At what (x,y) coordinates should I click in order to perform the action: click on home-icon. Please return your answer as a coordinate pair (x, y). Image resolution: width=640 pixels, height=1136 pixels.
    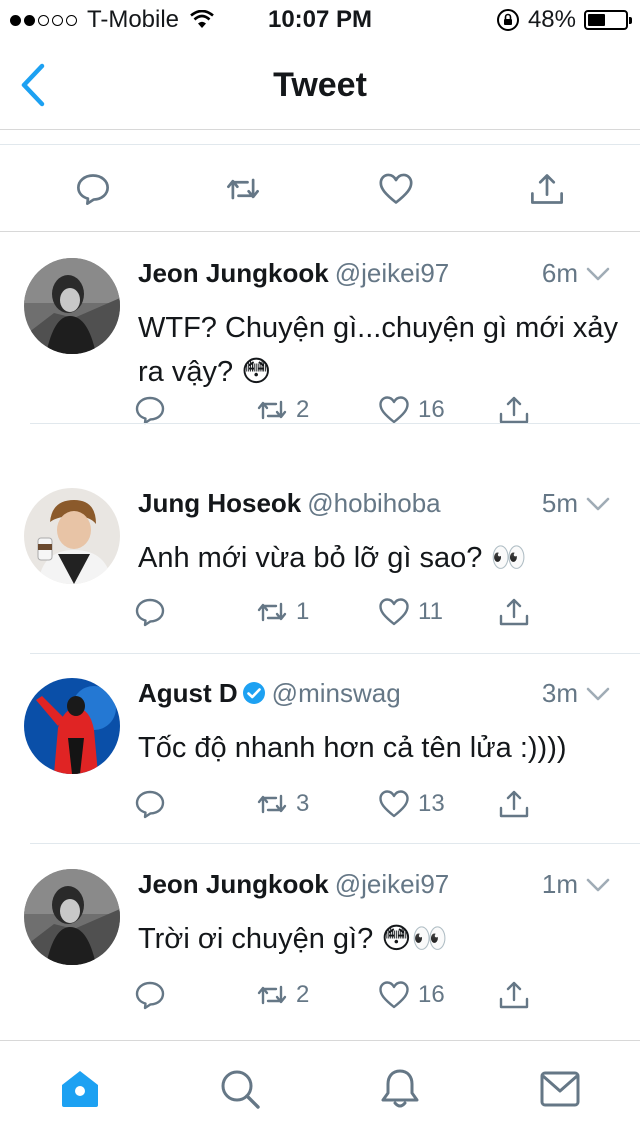
    Looking at the image, I should click on (80, 1089).